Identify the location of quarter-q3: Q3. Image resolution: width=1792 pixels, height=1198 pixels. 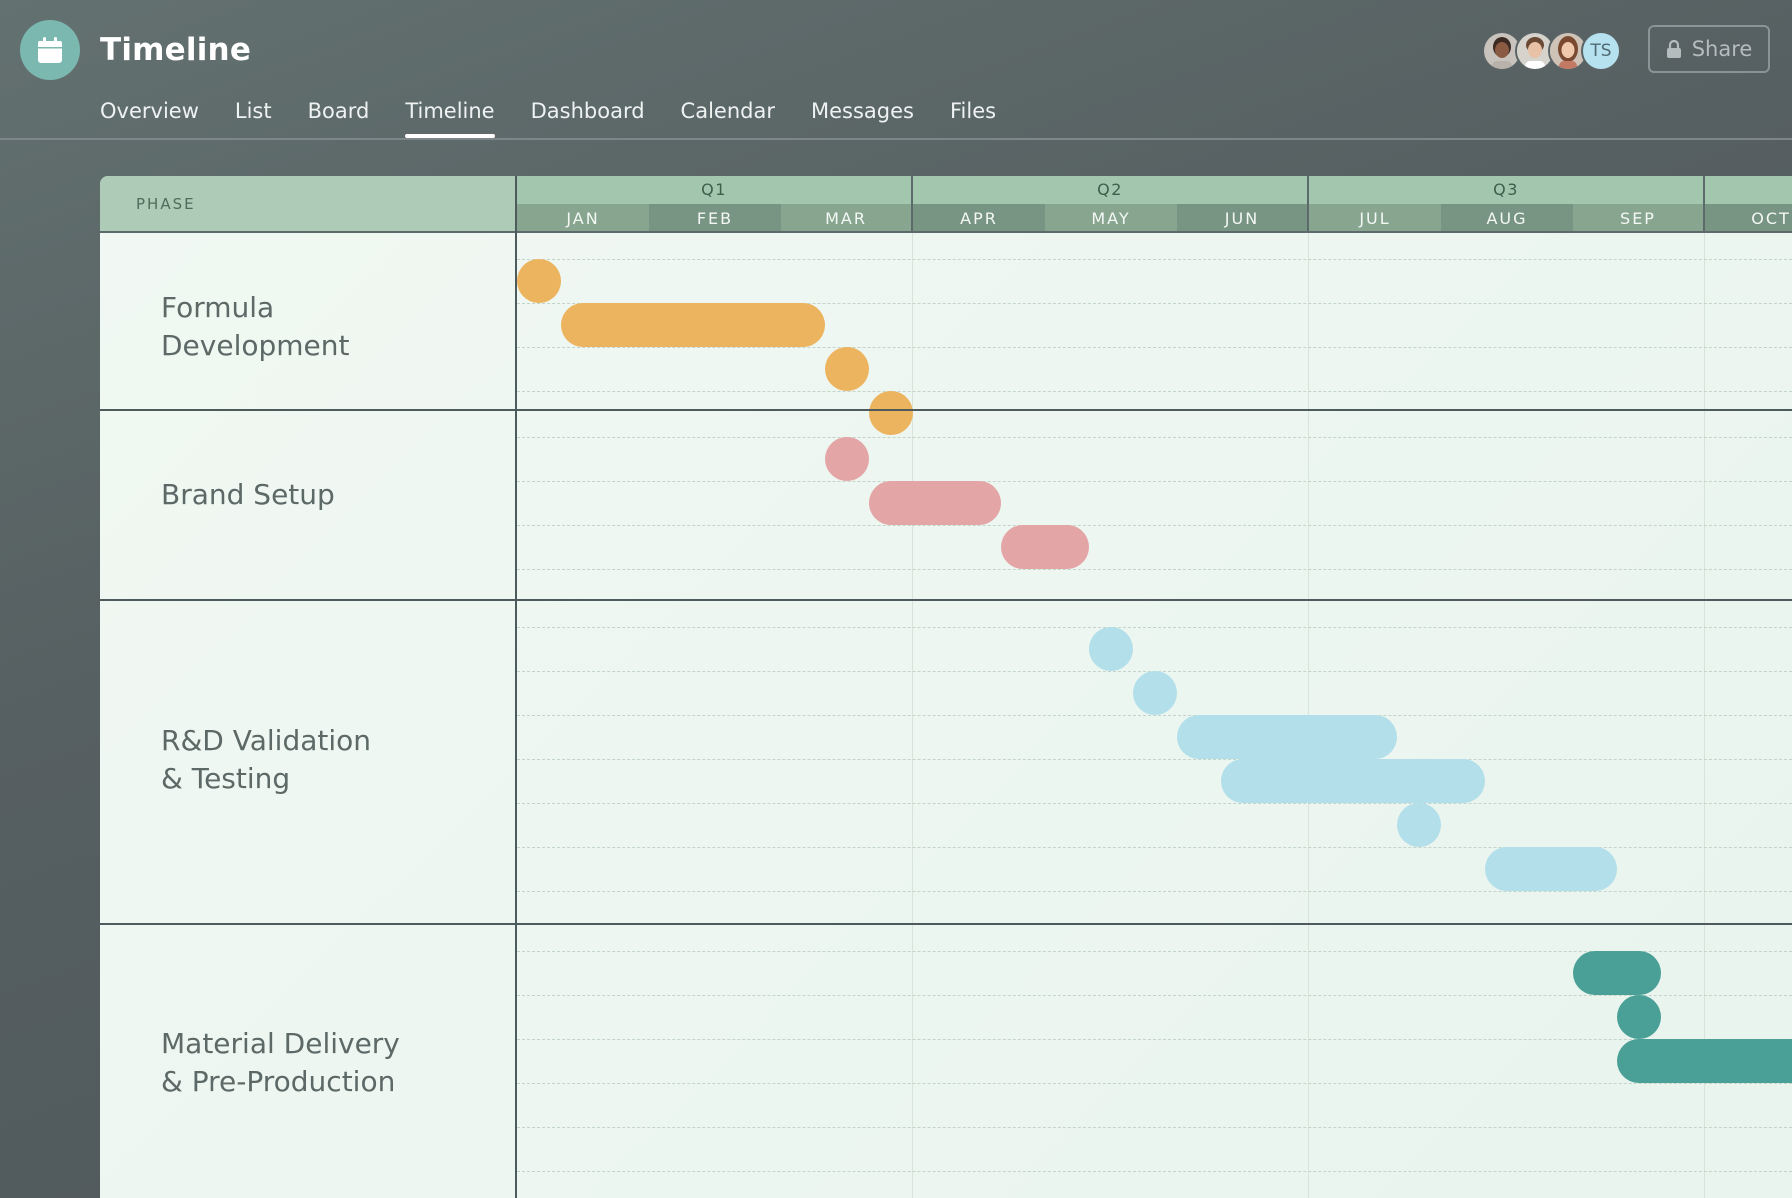
(1507, 190).